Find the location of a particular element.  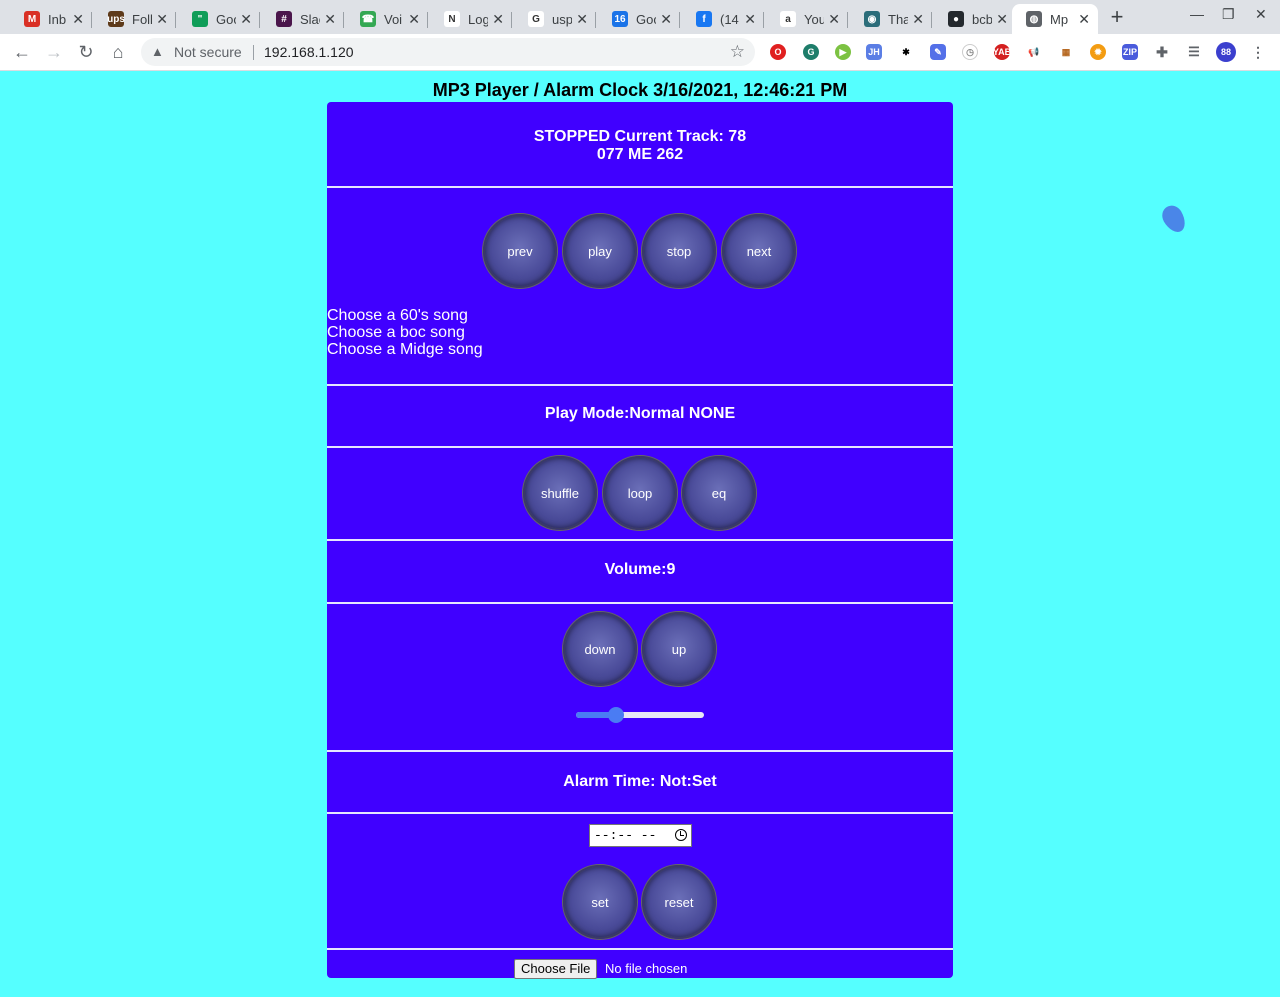

browser-tab: N Log ✕ is located at coordinates (471, 19).